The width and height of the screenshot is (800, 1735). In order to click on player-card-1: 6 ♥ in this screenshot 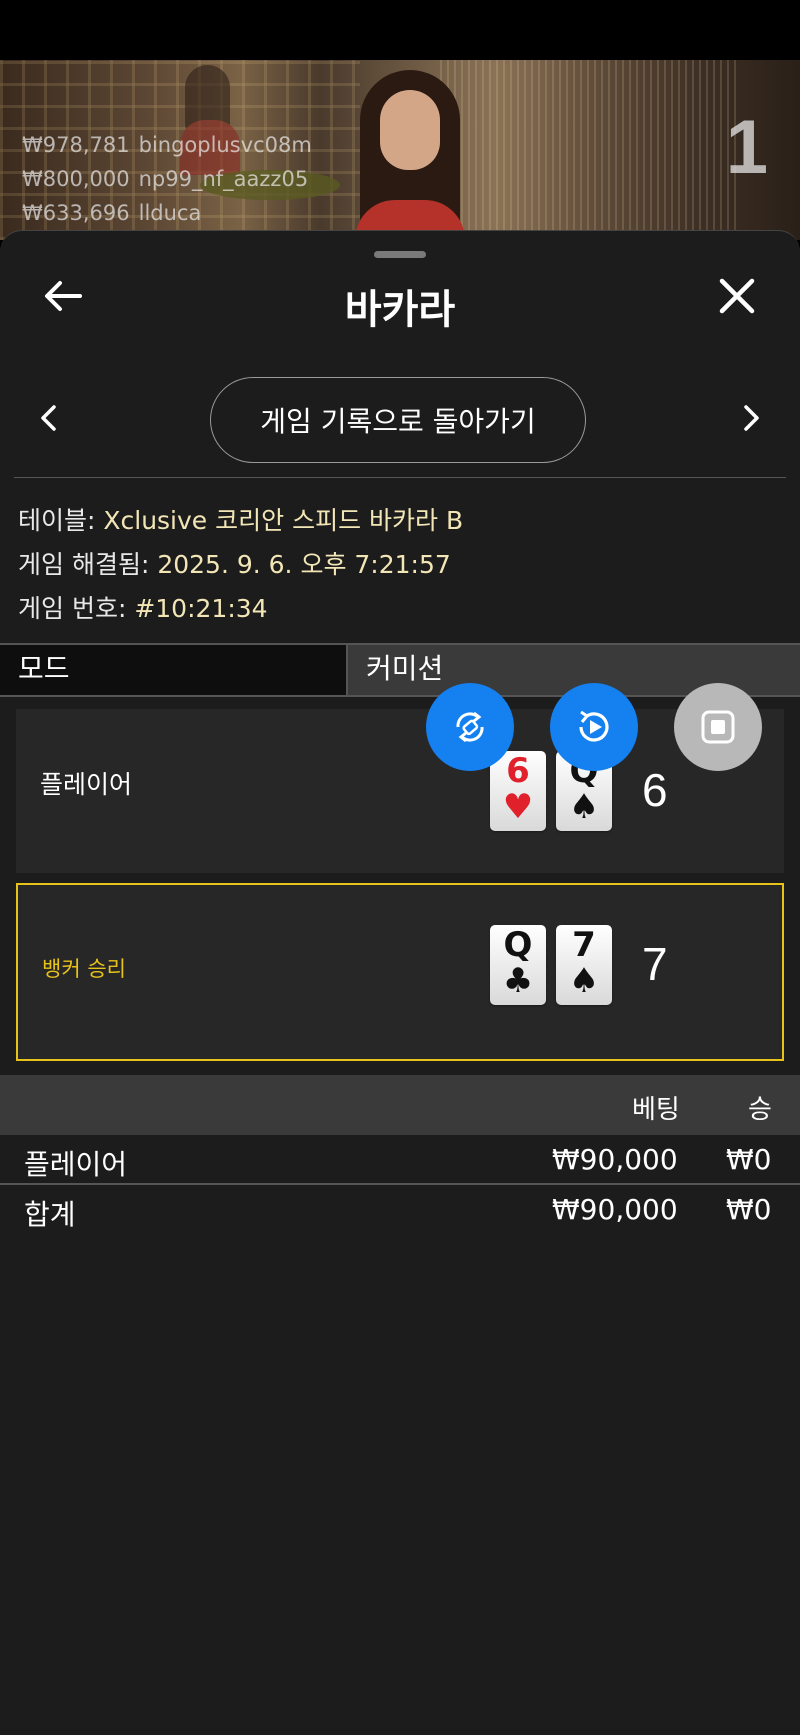, I will do `click(518, 791)`.